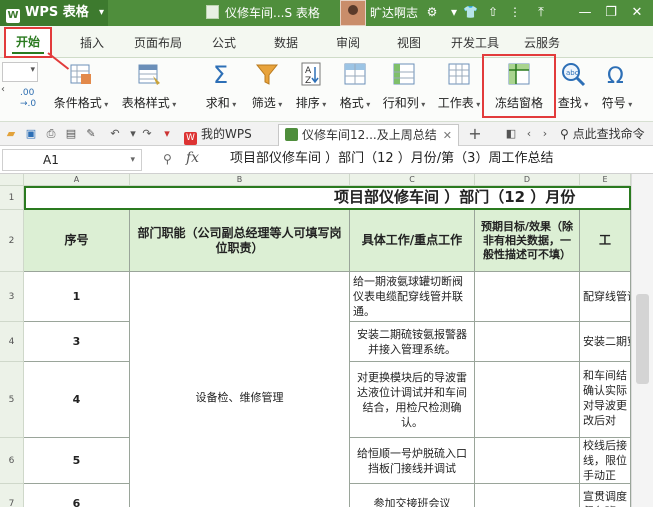 This screenshot has width=653, height=507. What do you see at coordinates (637, 13) in the screenshot?
I see `close-button: ✕` at bounding box center [637, 13].